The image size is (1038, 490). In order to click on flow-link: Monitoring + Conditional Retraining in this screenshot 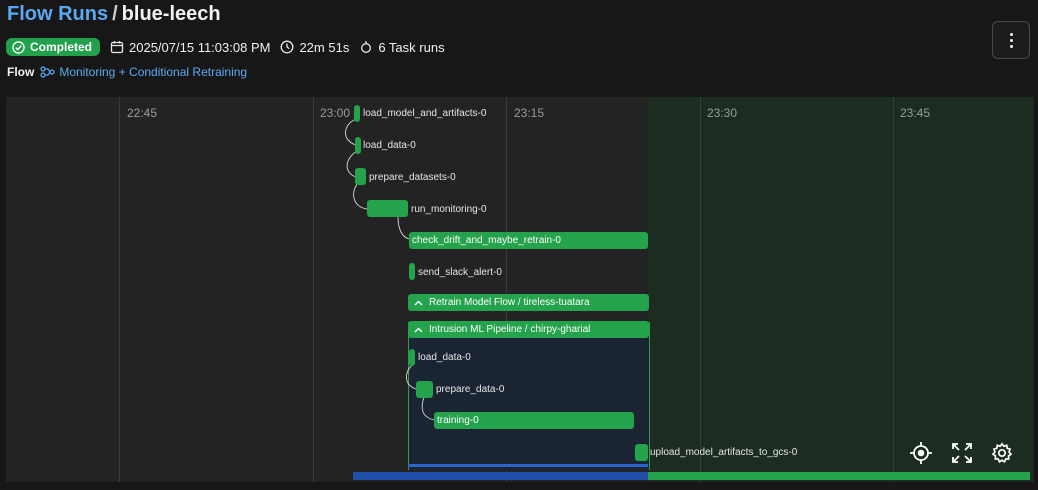, I will do `click(143, 72)`.